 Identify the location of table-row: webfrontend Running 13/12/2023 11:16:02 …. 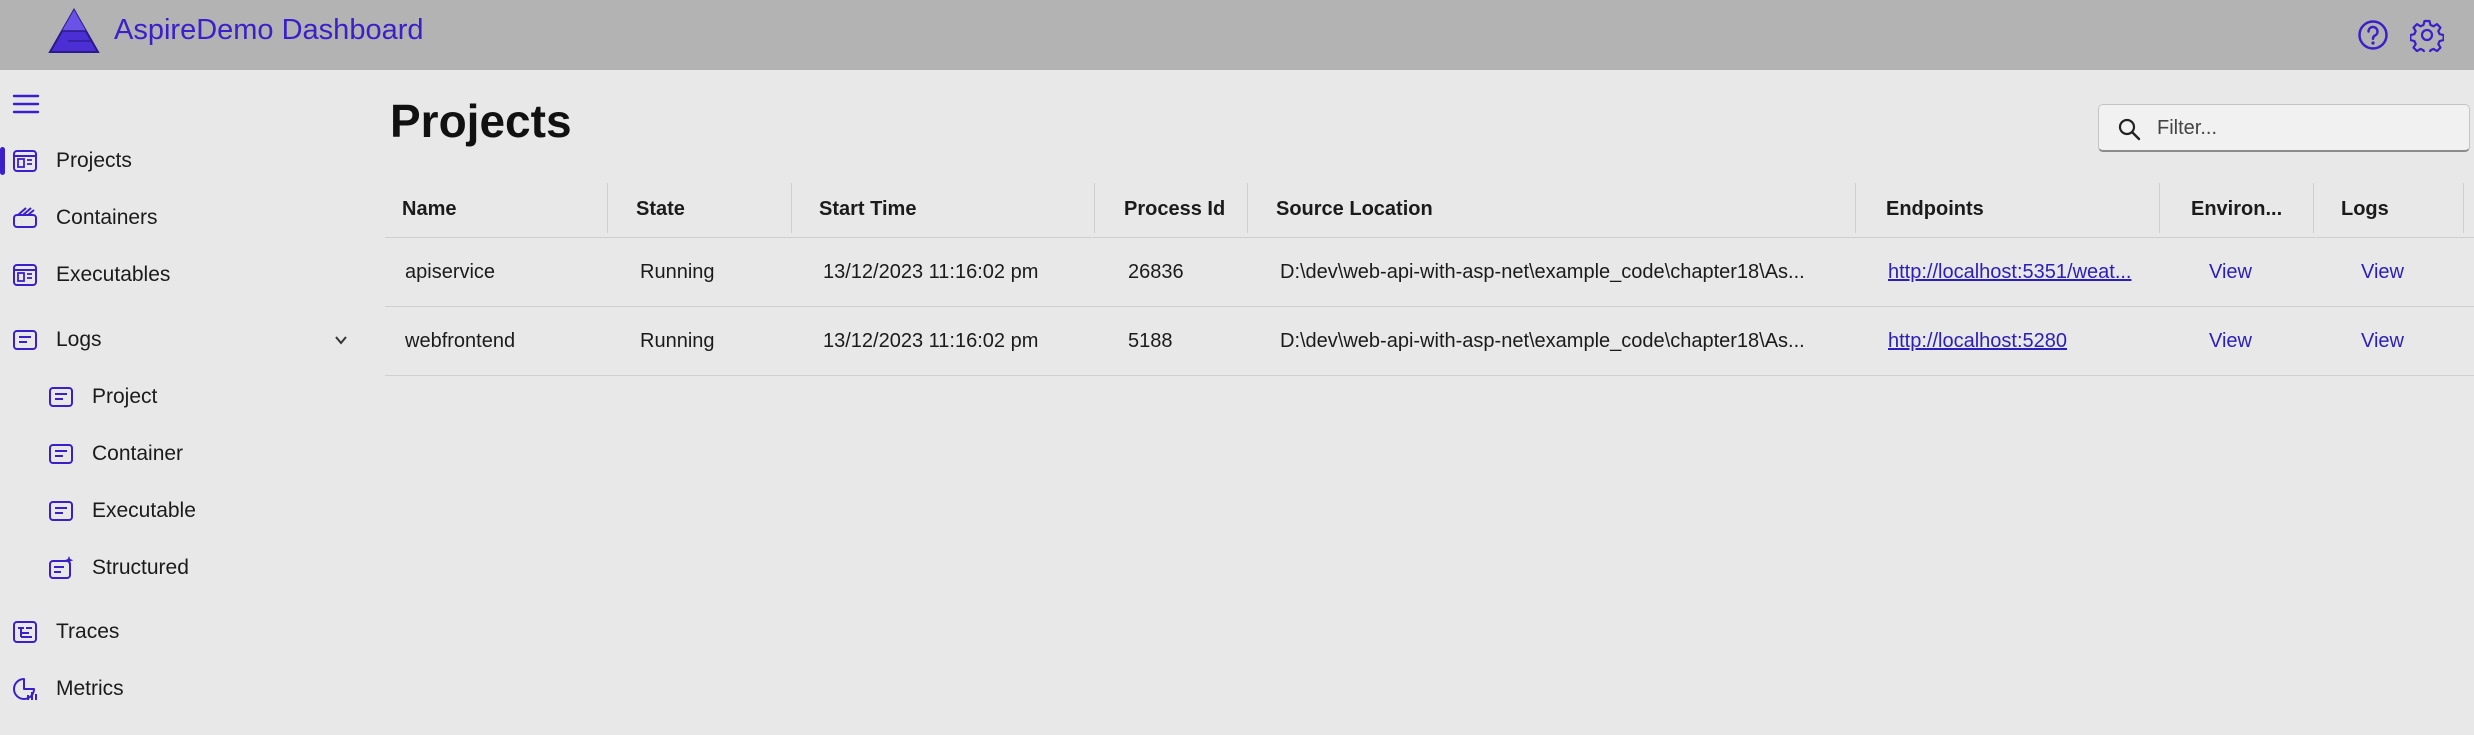
(1429, 341).